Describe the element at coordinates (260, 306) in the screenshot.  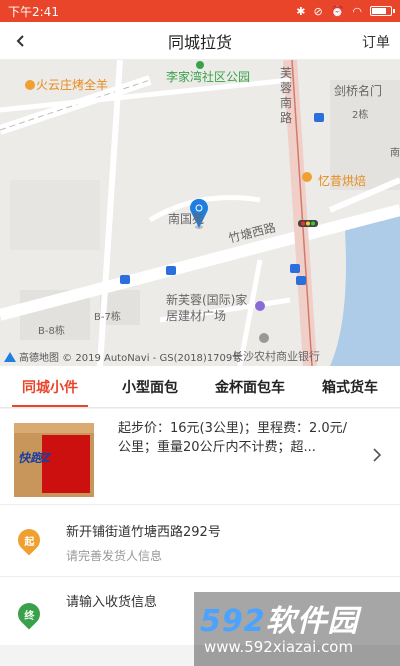
I see `hotel-poi-icon` at that location.